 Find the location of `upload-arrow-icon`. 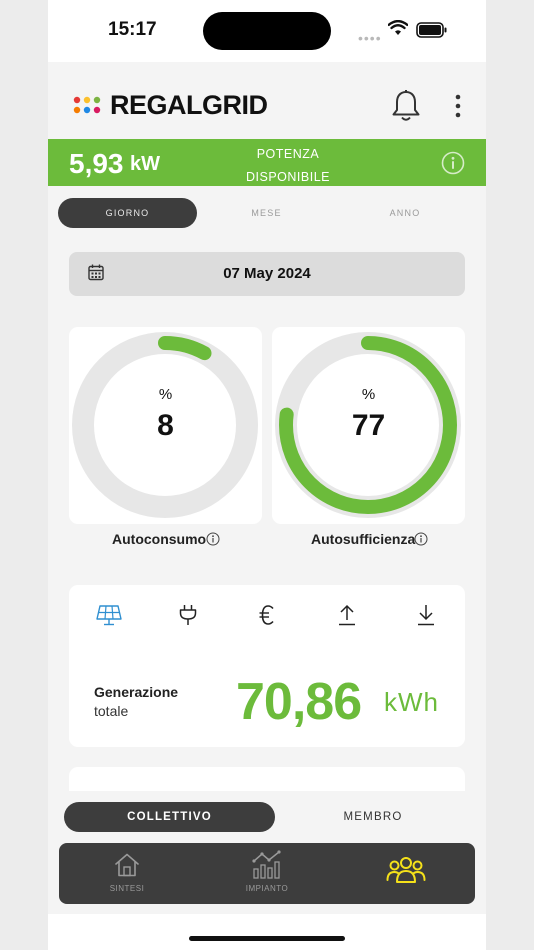

upload-arrow-icon is located at coordinates (347, 615).